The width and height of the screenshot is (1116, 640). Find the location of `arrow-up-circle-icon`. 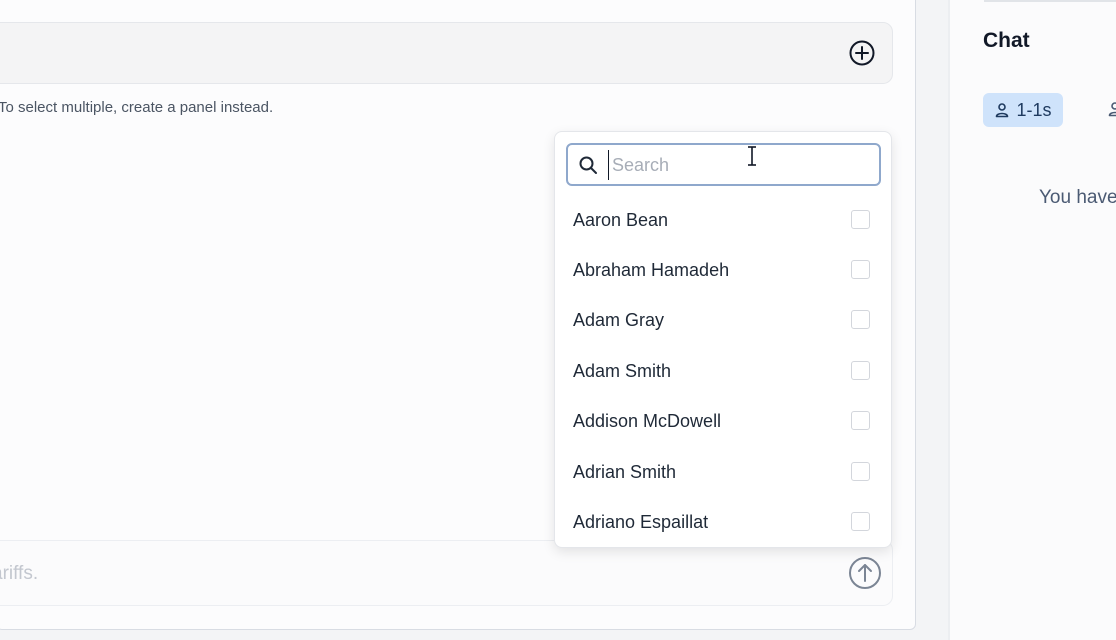

arrow-up-circle-icon is located at coordinates (865, 573).